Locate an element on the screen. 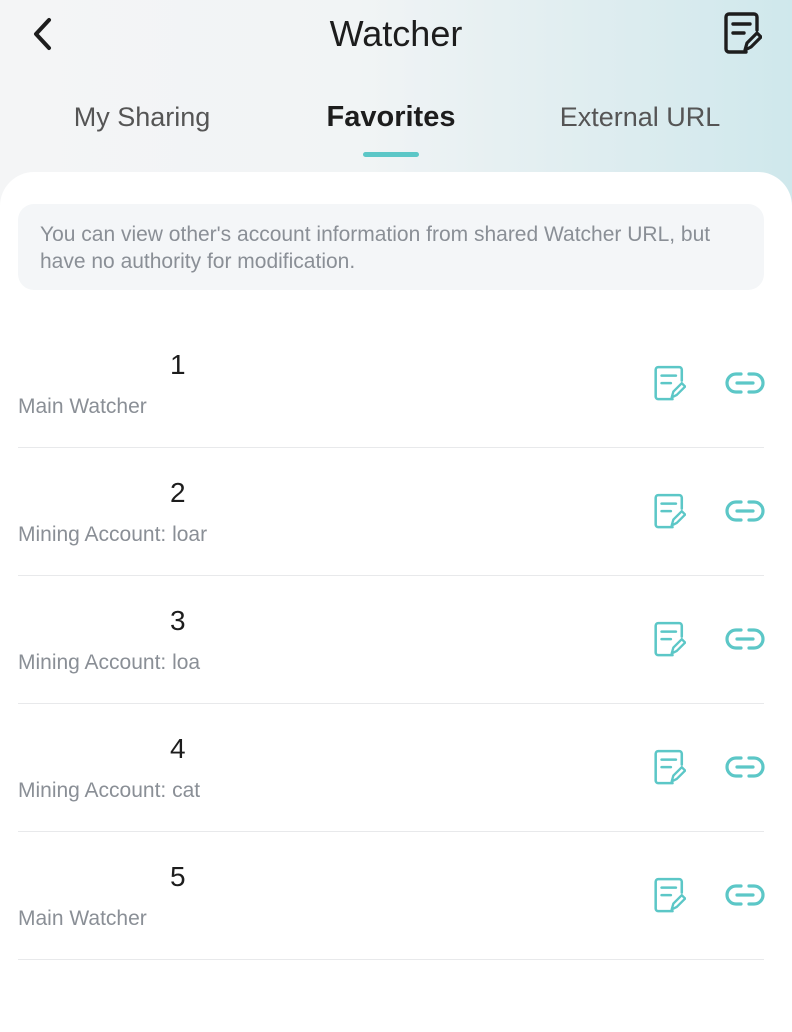 The image size is (792, 1032). item-name: 4 is located at coordinates (102, 749).